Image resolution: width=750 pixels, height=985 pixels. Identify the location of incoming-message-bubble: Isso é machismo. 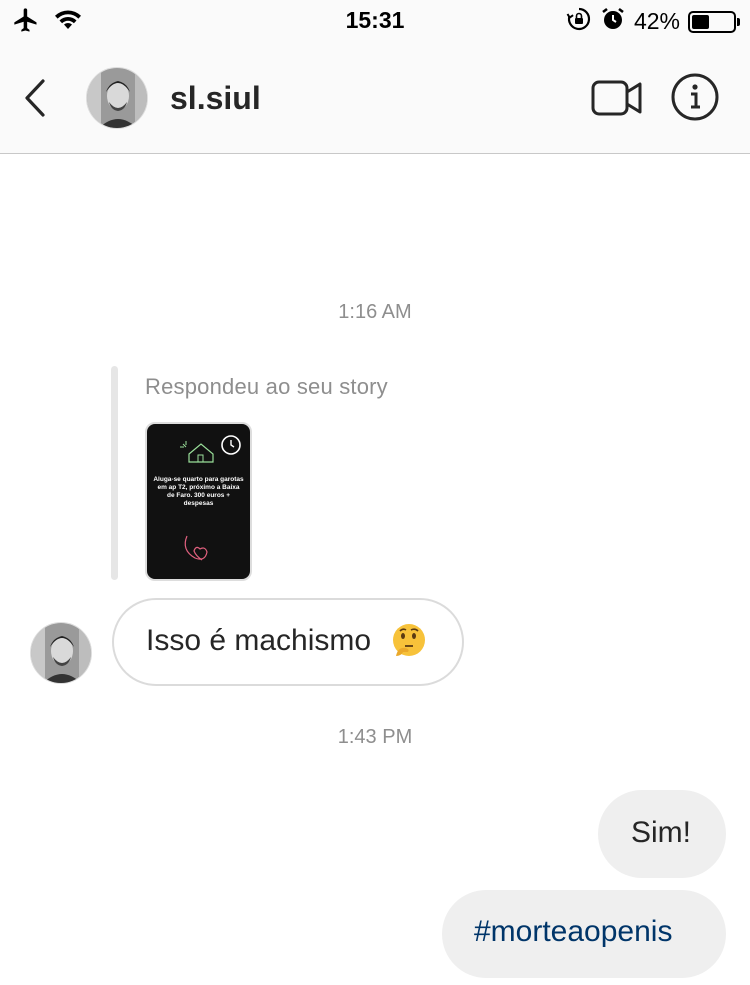
(288, 642).